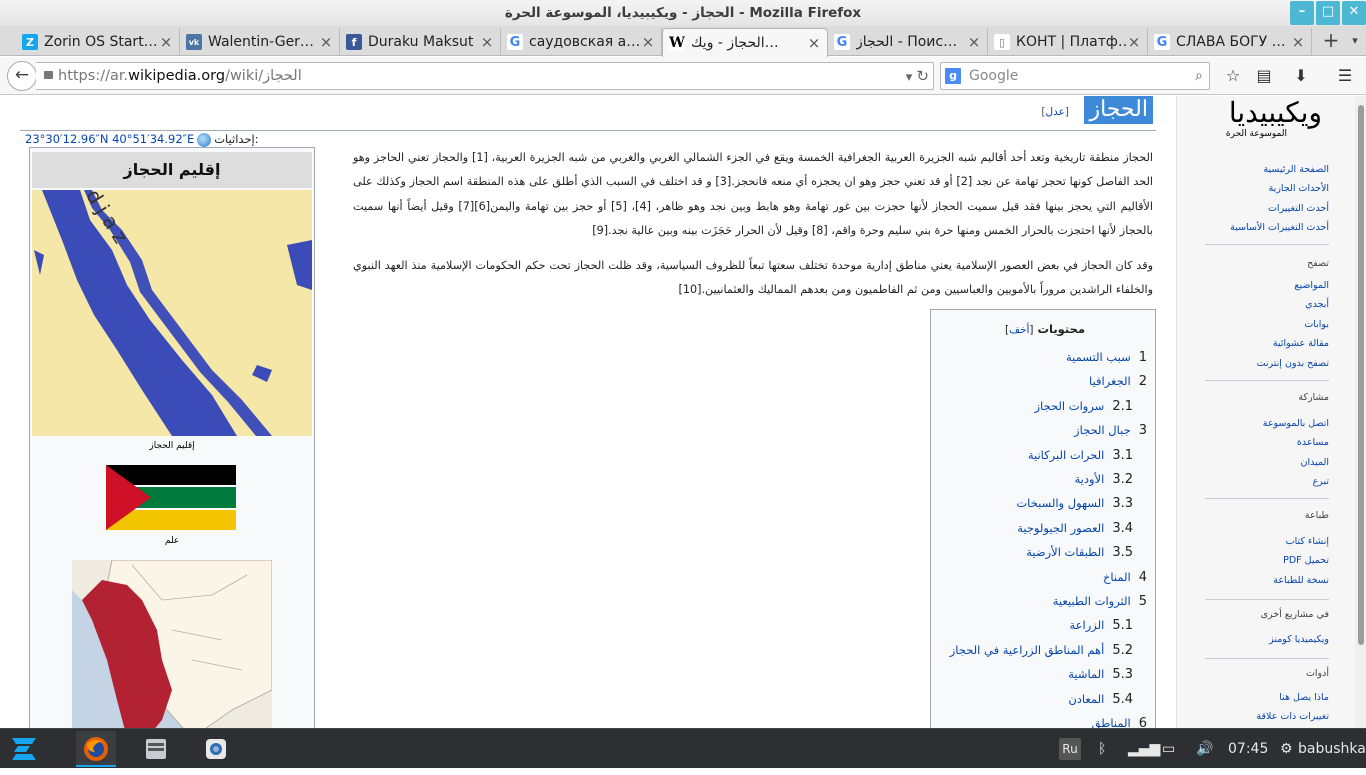  What do you see at coordinates (908, 42) in the screenshot?
I see `browser-tab: G الحجاز - Поис… ×` at bounding box center [908, 42].